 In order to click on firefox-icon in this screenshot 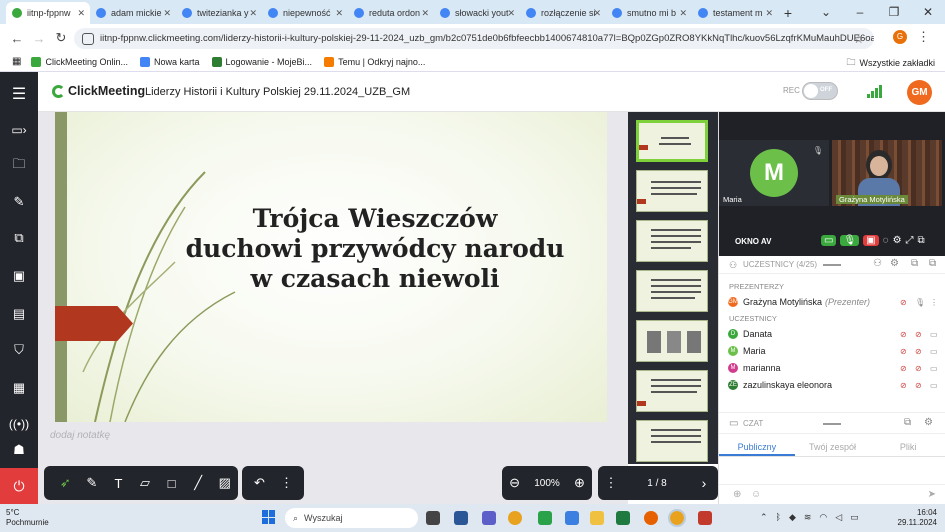, I will do `click(651, 518)`.